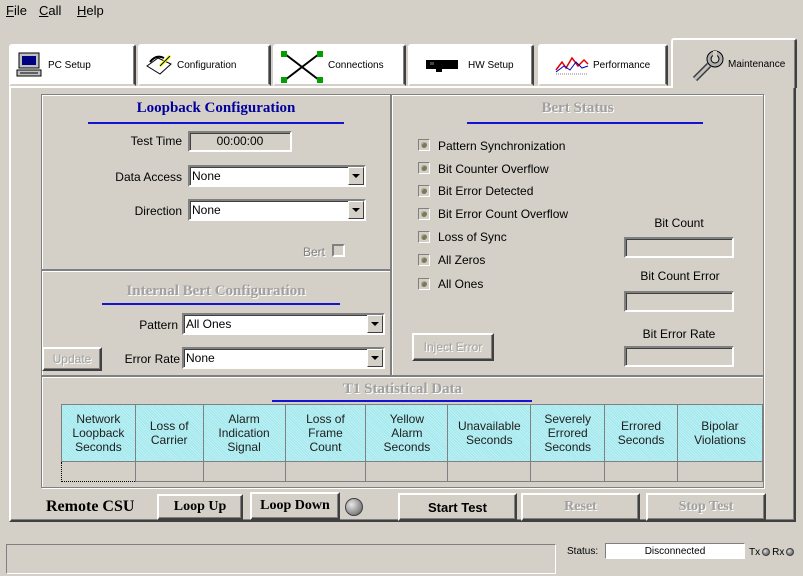  I want to click on bert-item-bit-counter-overflow: Bit Counter Overflow, so click(493, 169).